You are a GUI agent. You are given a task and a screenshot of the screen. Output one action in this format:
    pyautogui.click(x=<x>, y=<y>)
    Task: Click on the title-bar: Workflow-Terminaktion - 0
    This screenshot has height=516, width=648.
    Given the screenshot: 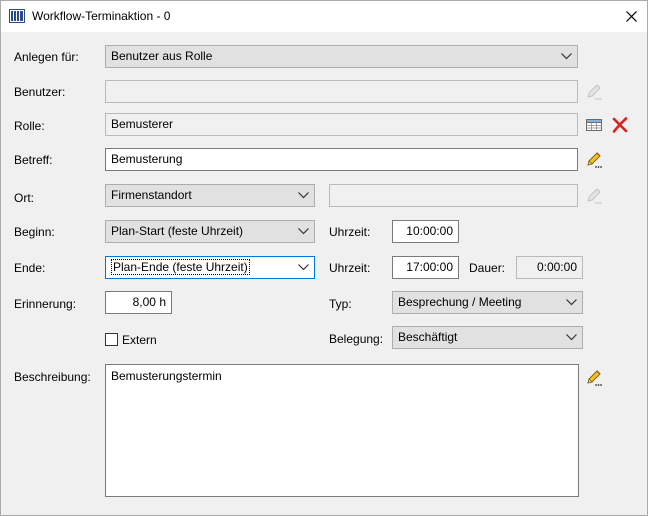 What is the action you would take?
    pyautogui.click(x=324, y=16)
    